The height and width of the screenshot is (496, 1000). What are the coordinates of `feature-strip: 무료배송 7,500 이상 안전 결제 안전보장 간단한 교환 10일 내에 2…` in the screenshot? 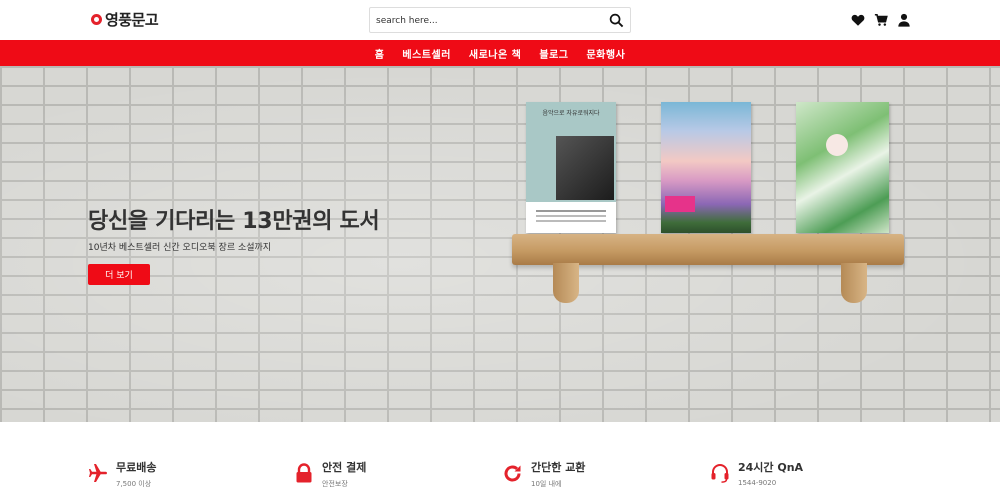 It's located at (500, 459).